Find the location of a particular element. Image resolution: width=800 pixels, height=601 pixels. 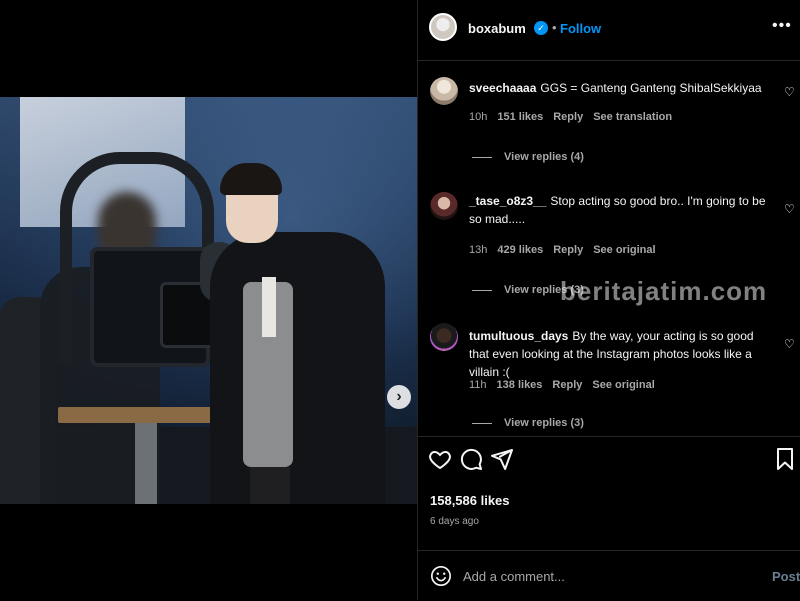

view-replies-button: View replies (4) is located at coordinates (528, 157).